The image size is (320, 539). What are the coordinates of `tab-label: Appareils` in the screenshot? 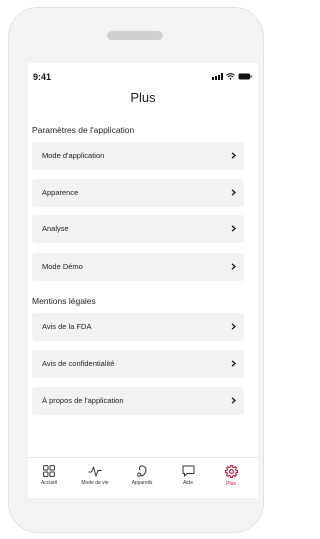 It's located at (142, 483).